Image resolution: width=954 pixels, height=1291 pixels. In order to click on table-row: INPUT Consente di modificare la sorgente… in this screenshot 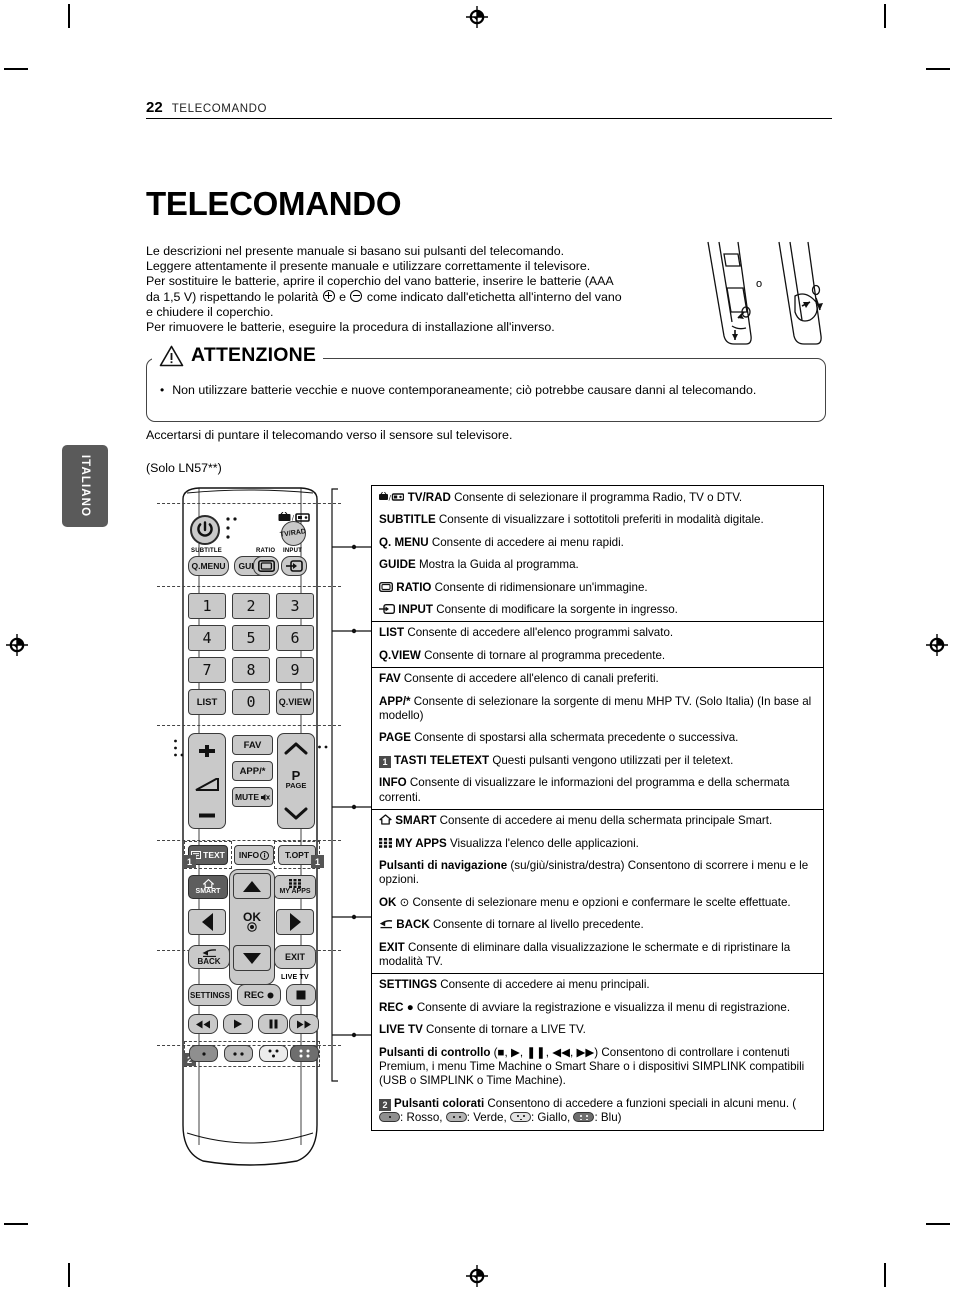, I will do `click(597, 610)`.